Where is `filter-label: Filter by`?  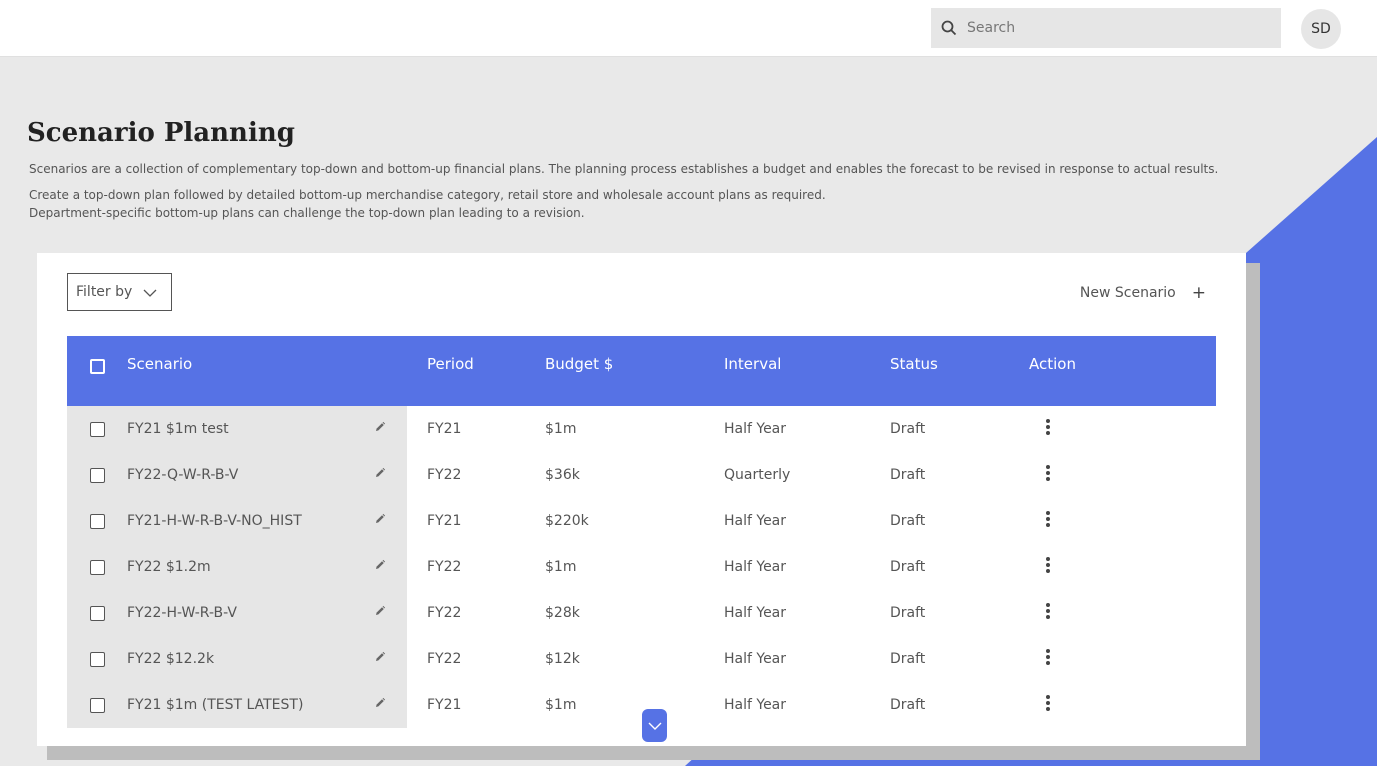 filter-label: Filter by is located at coordinates (104, 292).